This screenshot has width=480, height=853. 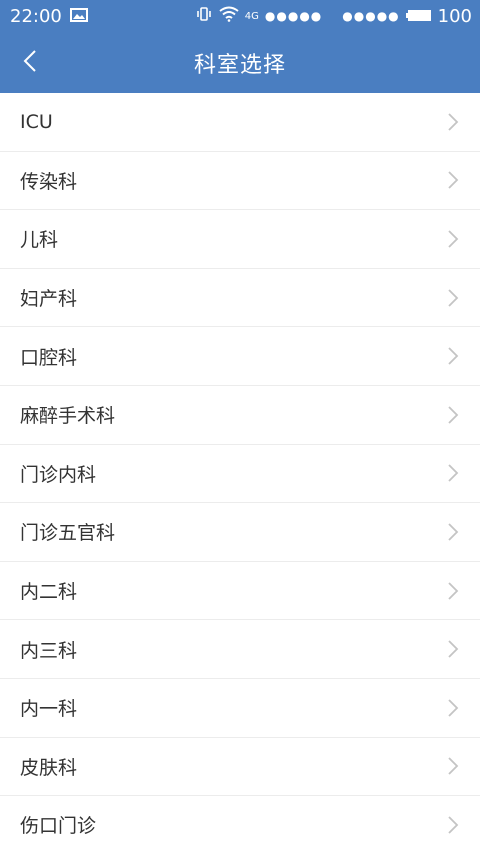 What do you see at coordinates (36, 121) in the screenshot?
I see `department-name: ICU` at bounding box center [36, 121].